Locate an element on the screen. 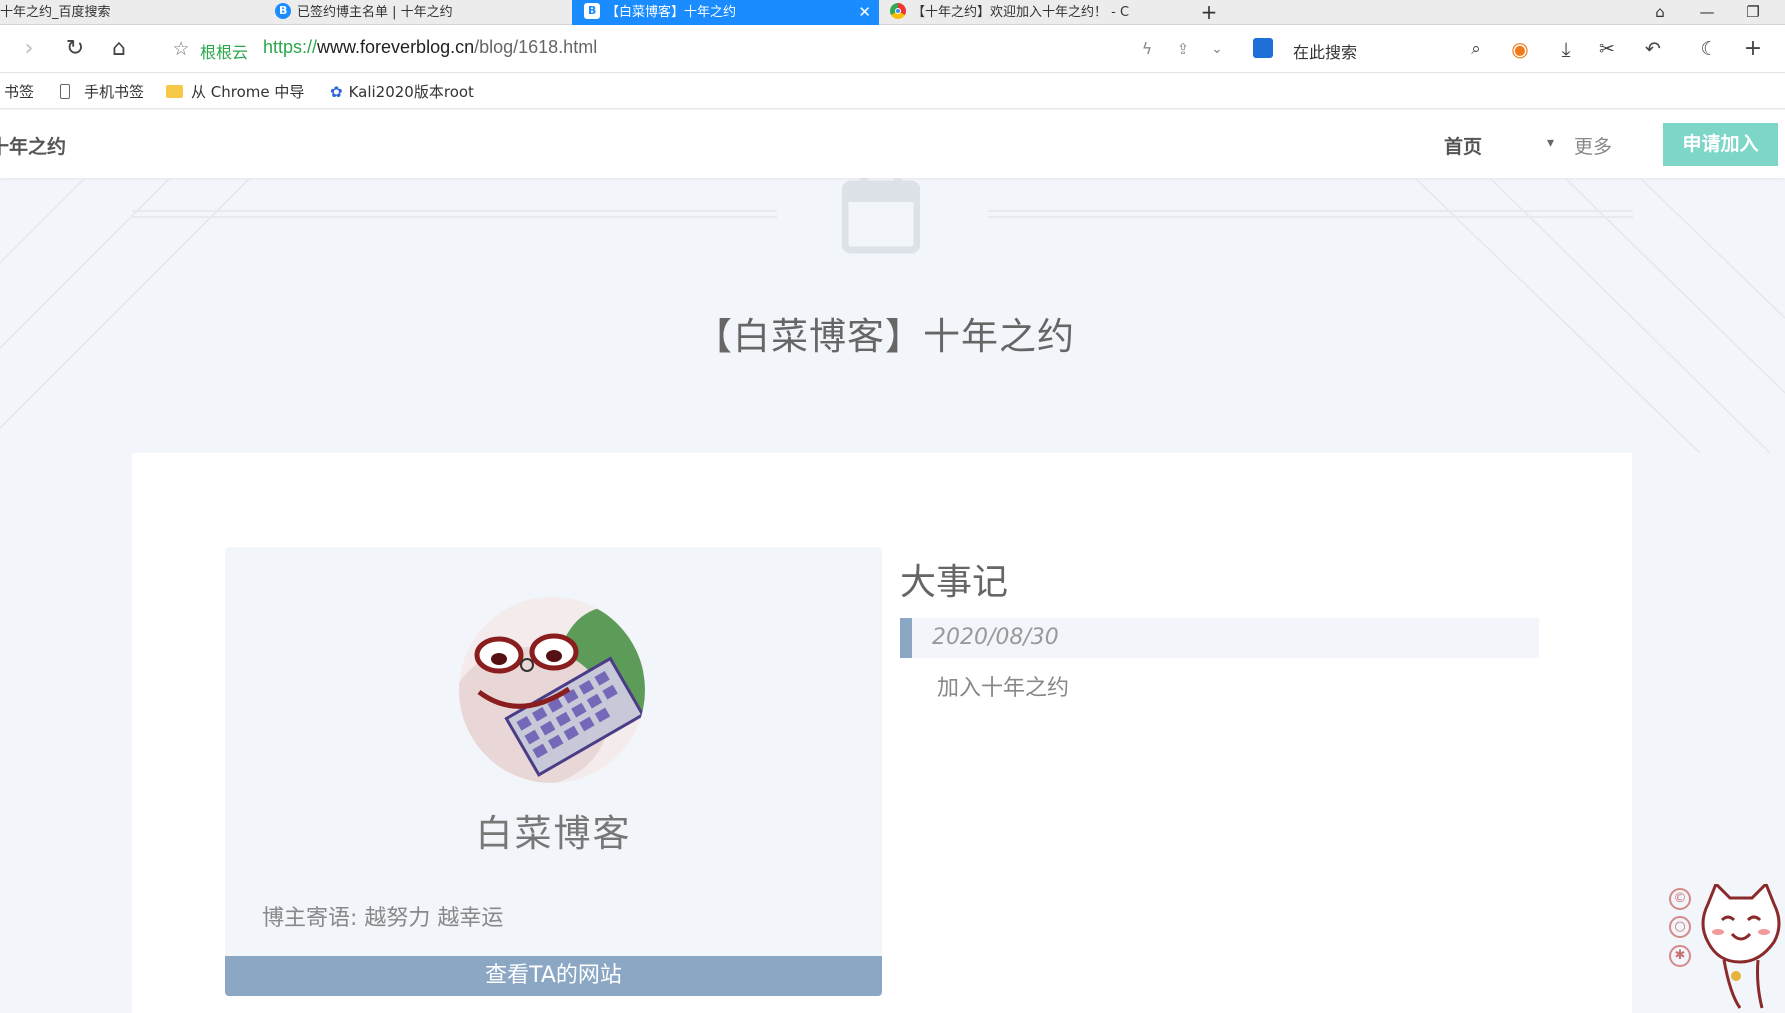 The height and width of the screenshot is (1013, 1785). copyright-icon: © is located at coordinates (1680, 899).